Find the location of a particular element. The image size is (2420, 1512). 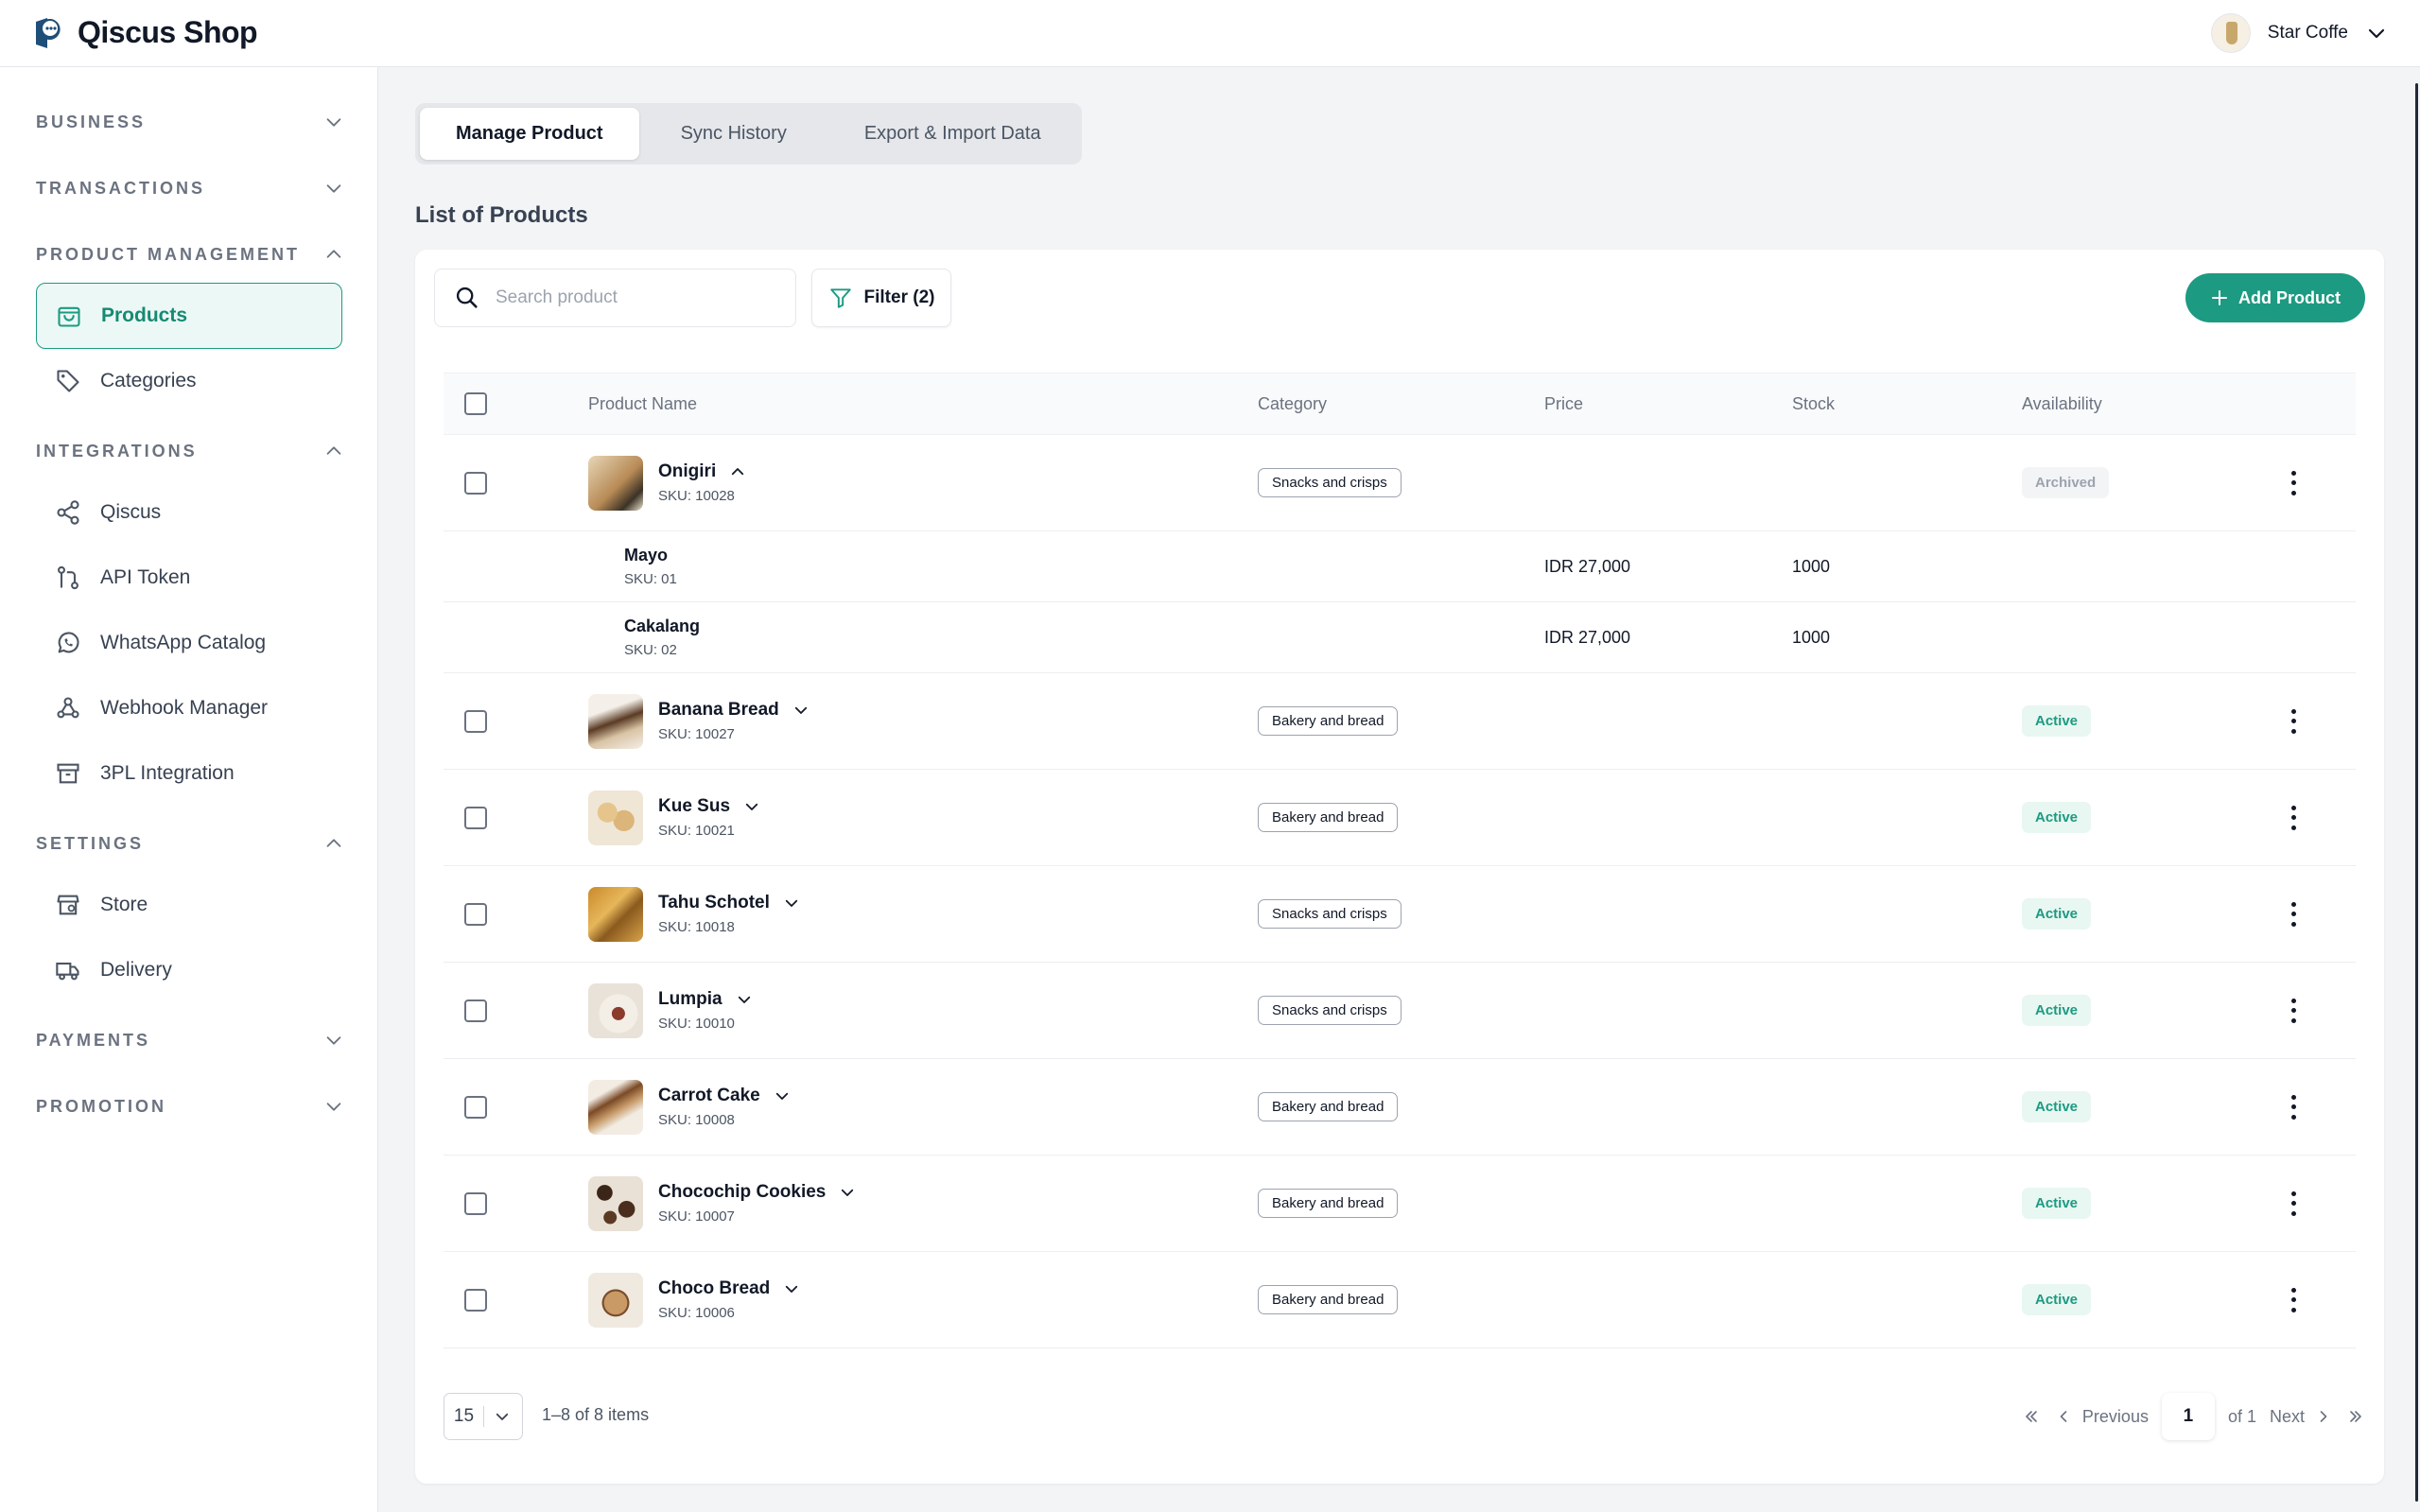

section-promotion: PROMOTION is located at coordinates (190, 1106).